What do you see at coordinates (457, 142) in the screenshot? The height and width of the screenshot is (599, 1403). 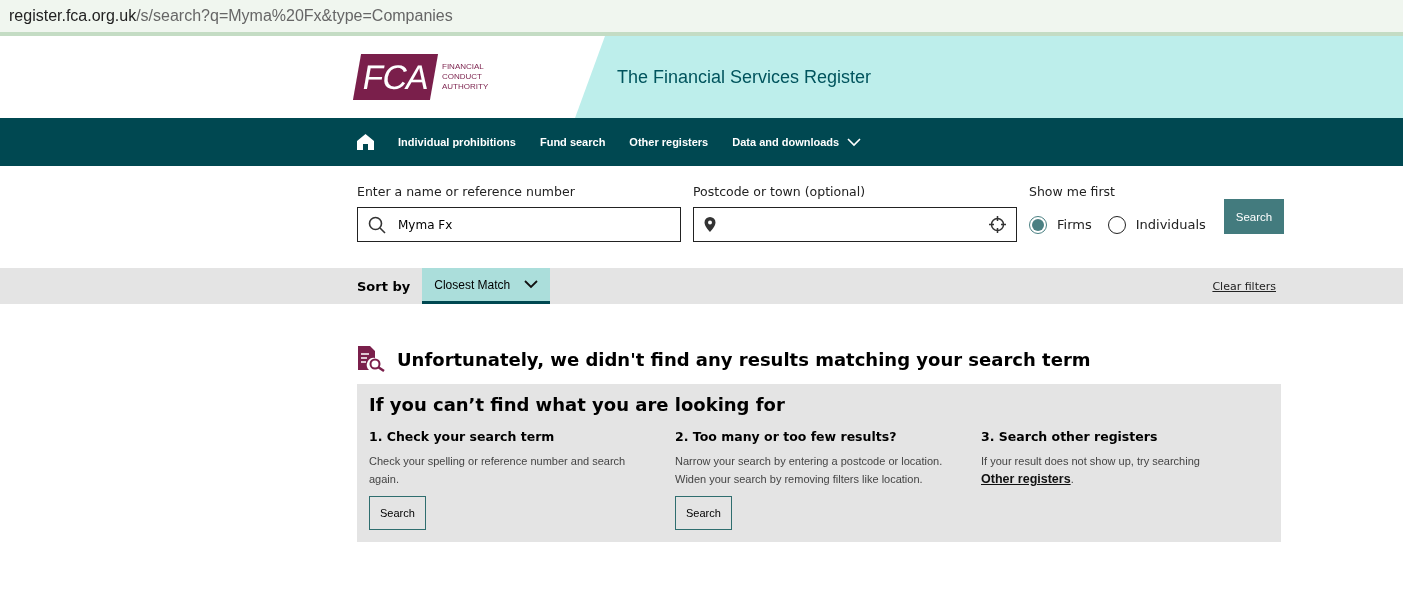 I see `nav-link: Individual prohibitions` at bounding box center [457, 142].